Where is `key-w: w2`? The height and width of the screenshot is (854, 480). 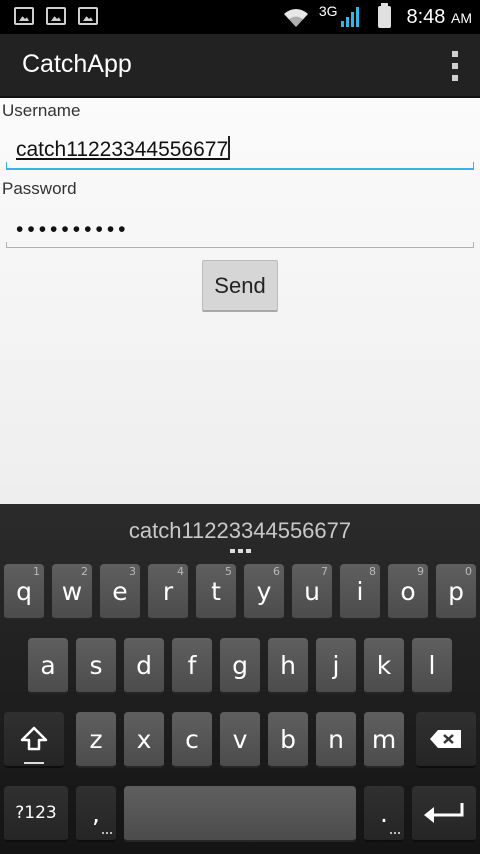
key-w: w2 is located at coordinates (72, 592).